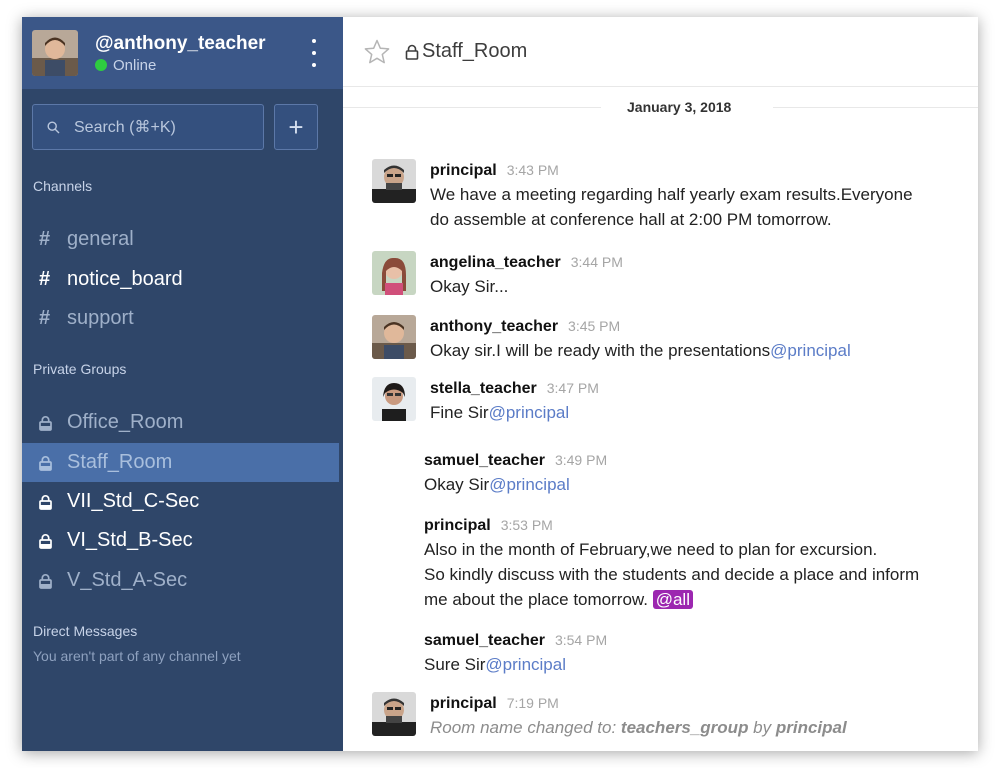 This screenshot has height=768, width=1000. I want to click on message-text: Okay Sir@principal, so click(497, 484).